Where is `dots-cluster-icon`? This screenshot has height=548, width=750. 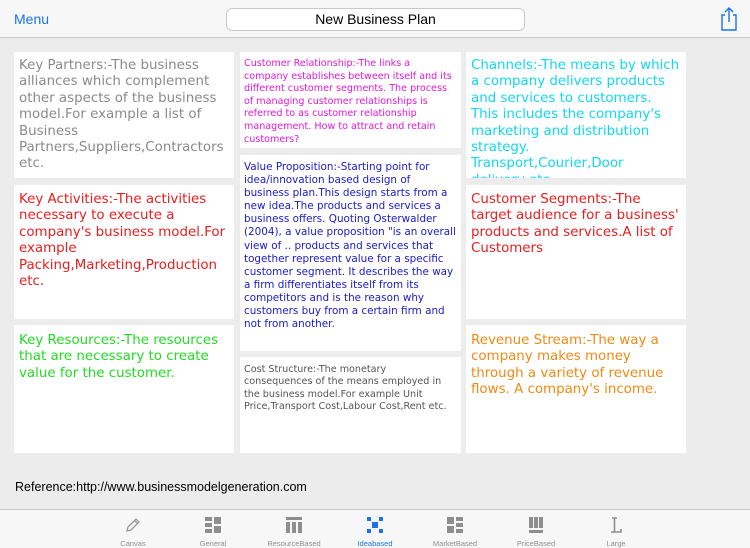
dots-cluster-icon is located at coordinates (375, 525).